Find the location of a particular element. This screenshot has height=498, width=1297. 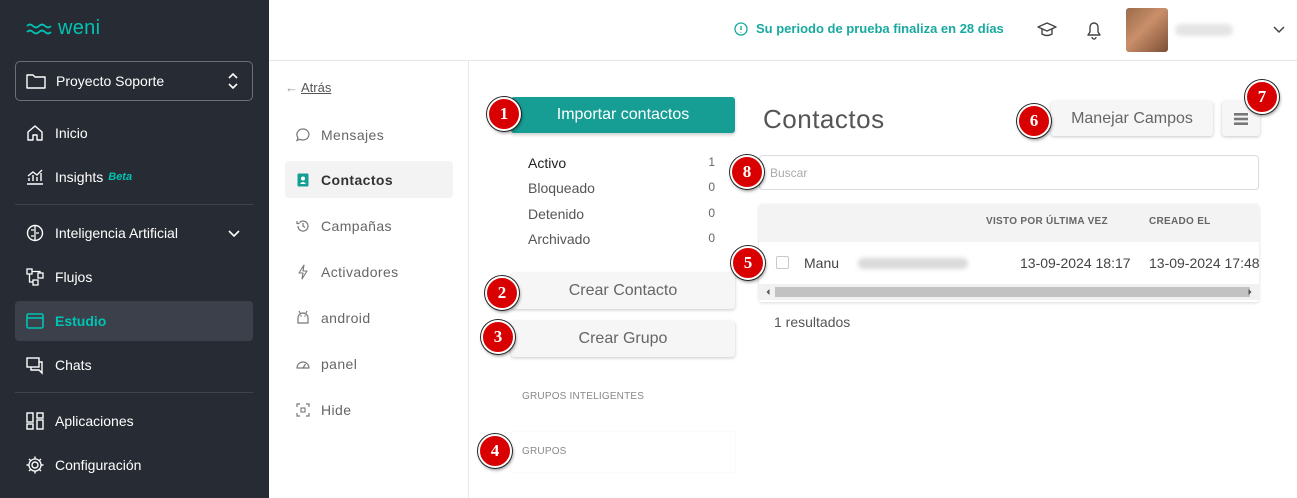

sidebar-item-ia: Inteligencia Artificial is located at coordinates (134, 233).